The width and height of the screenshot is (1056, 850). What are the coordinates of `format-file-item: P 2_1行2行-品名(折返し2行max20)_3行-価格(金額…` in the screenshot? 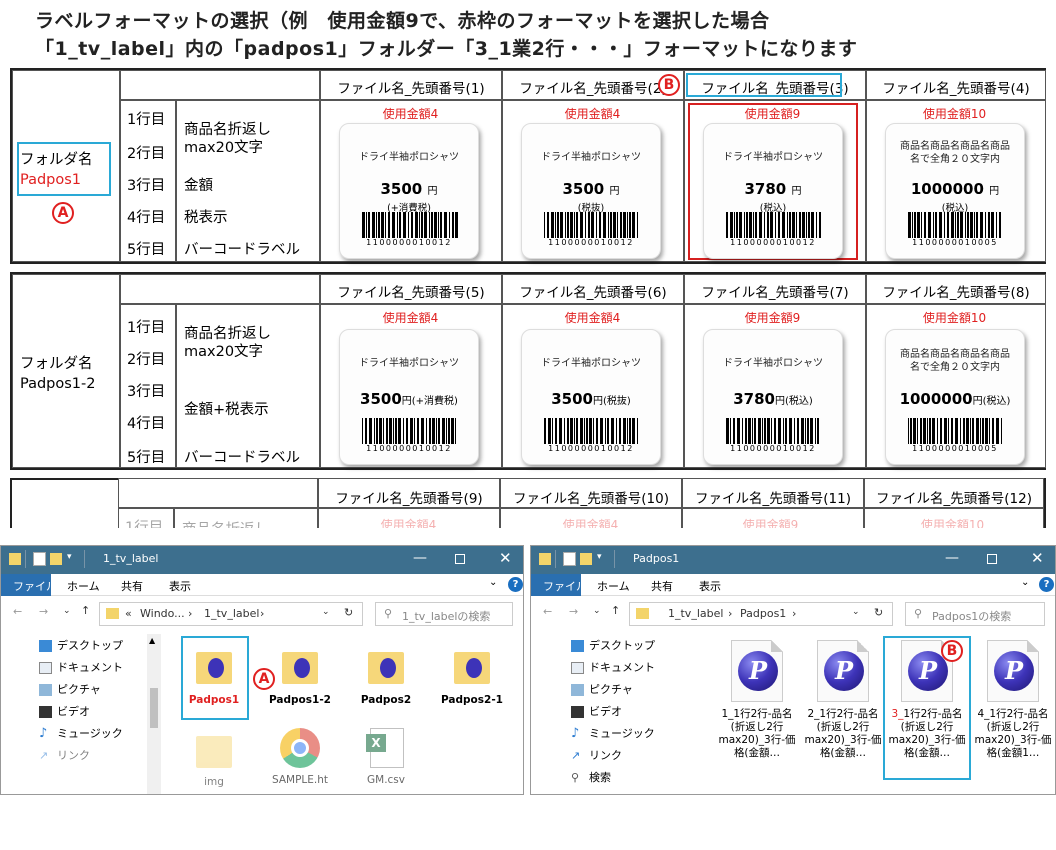 It's located at (843, 700).